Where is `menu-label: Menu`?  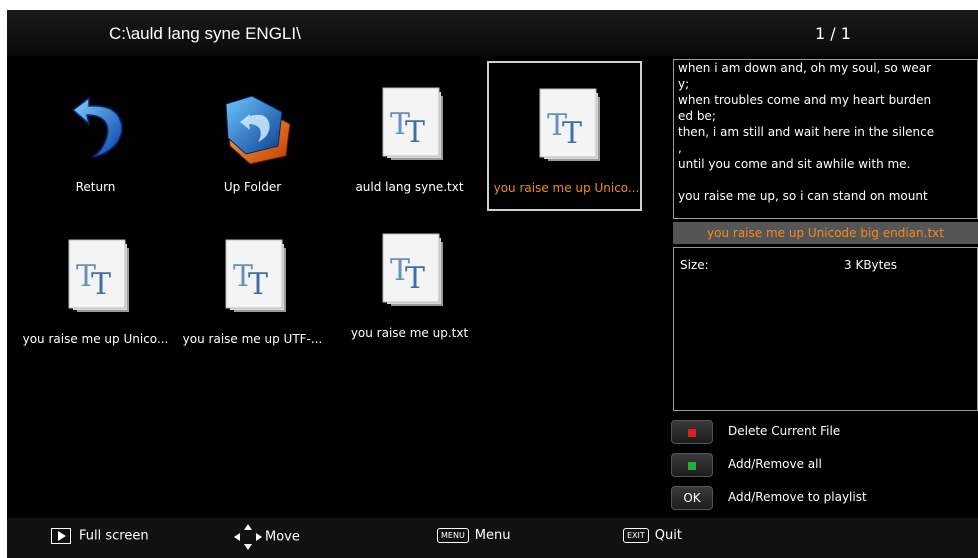 menu-label: Menu is located at coordinates (492, 535).